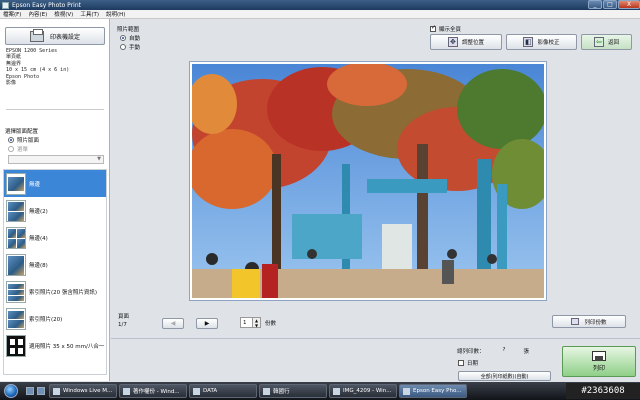 The height and width of the screenshot is (400, 640). I want to click on watermark: #2363608, so click(603, 391).